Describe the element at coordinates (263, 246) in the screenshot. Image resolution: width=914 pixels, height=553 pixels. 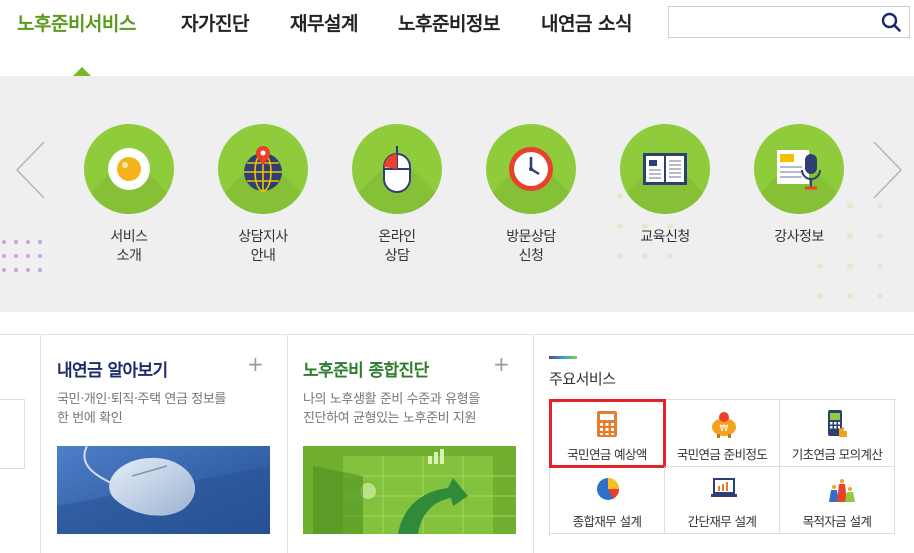
I see `service-label: 상담지사 안내` at that location.